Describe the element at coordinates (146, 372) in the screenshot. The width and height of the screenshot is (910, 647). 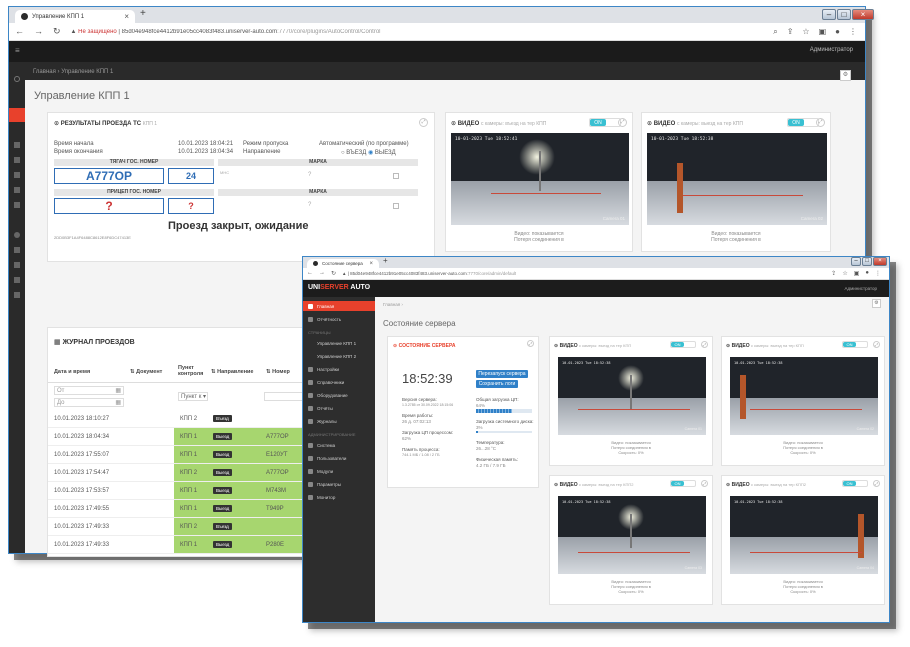
I see `col-document: ⇅ Документ` at that location.